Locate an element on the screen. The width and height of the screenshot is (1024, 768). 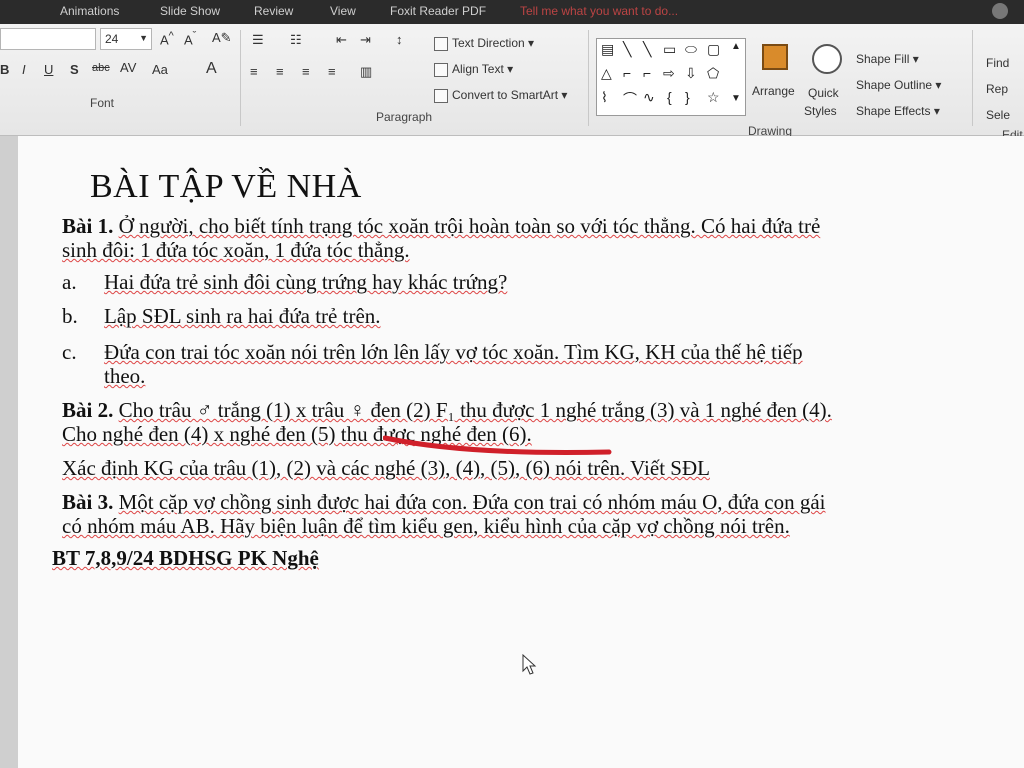
bt-reference-line: BT 7,8,9/24 BDHSG PK Nghệ is located at coordinates (185, 558).